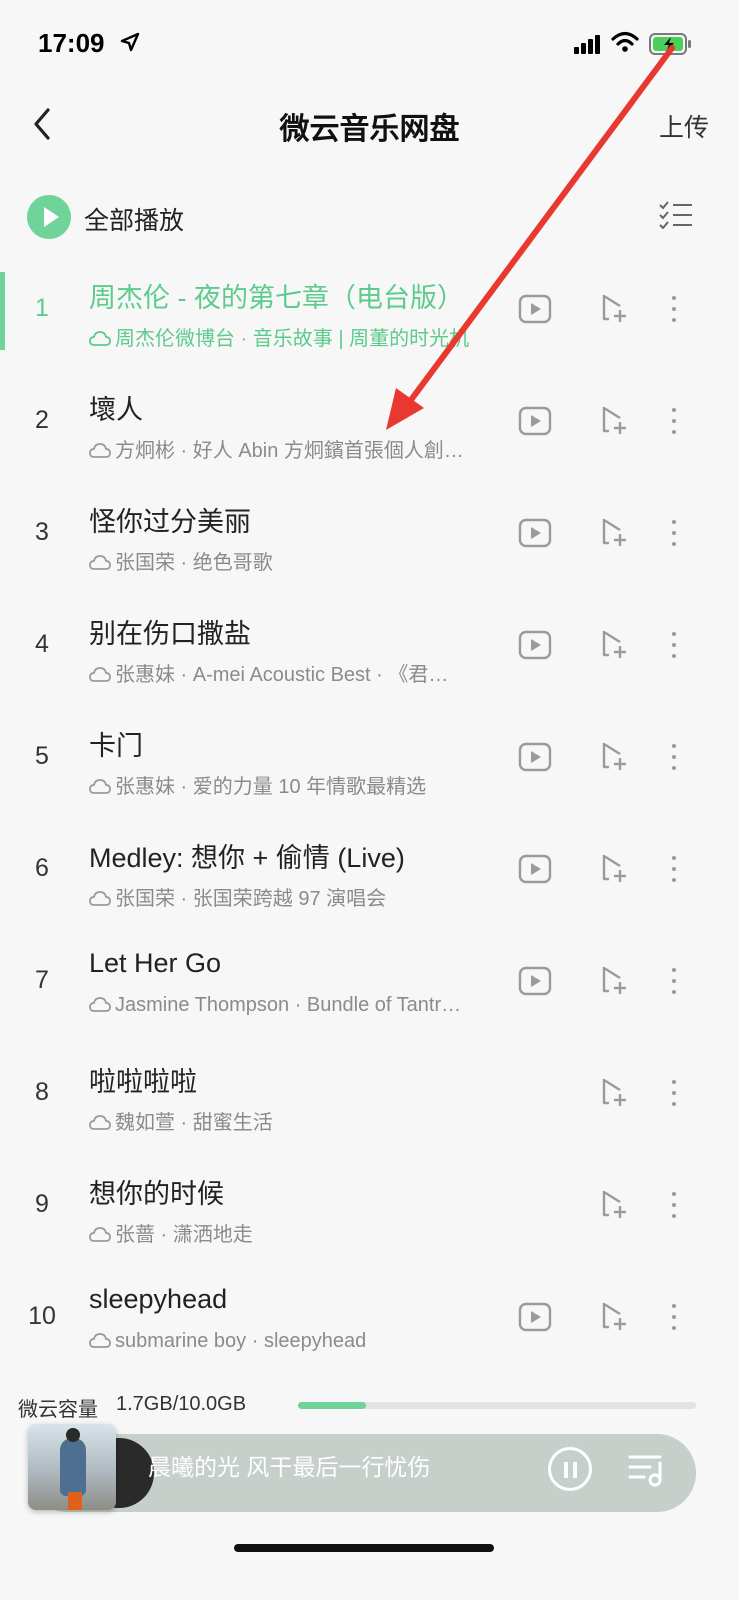 This screenshot has width=739, height=1600. I want to click on annotation-arrow, so click(530, 237).